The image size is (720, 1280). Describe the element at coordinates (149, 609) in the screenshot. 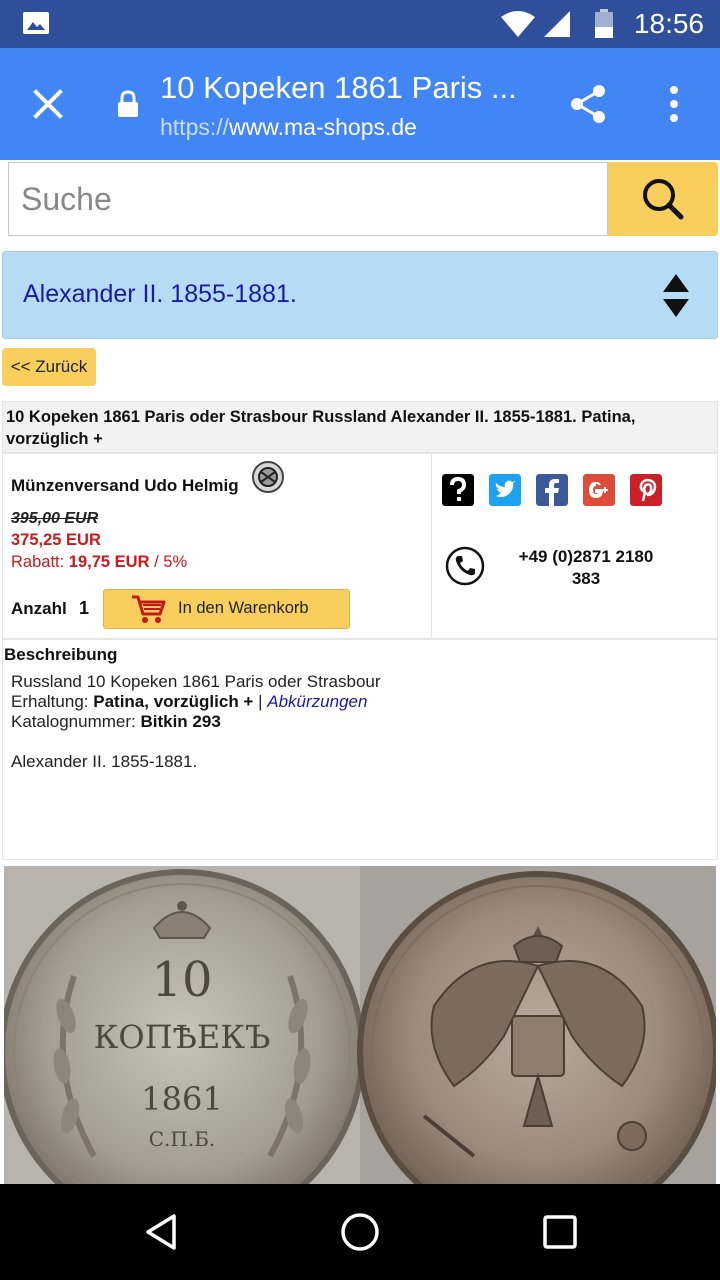

I see `cart-icon` at that location.